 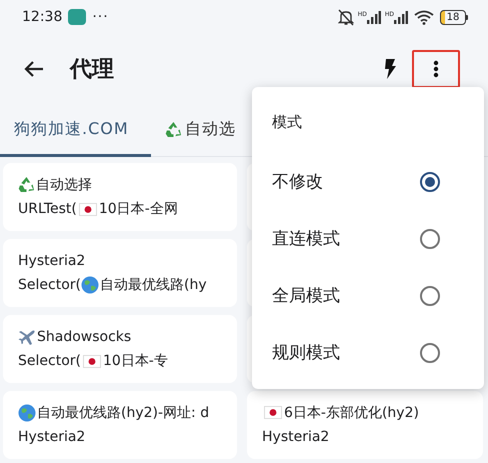 What do you see at coordinates (42, 17) in the screenshot?
I see `status-time: 12:38` at bounding box center [42, 17].